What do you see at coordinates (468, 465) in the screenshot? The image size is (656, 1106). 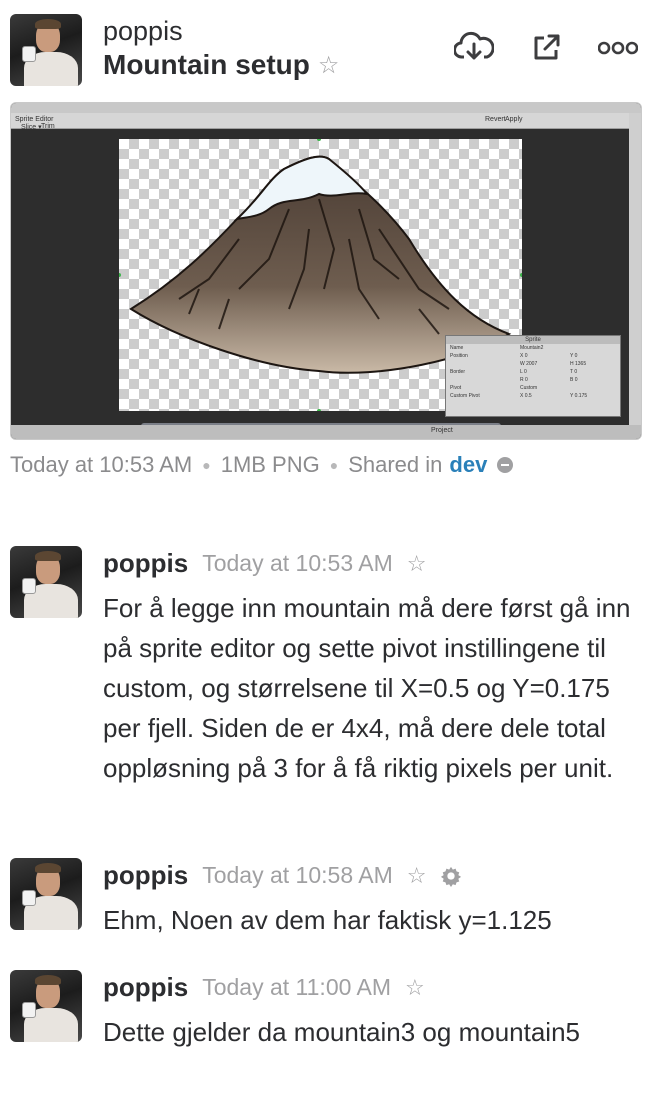 I see `channel-link: dev` at bounding box center [468, 465].